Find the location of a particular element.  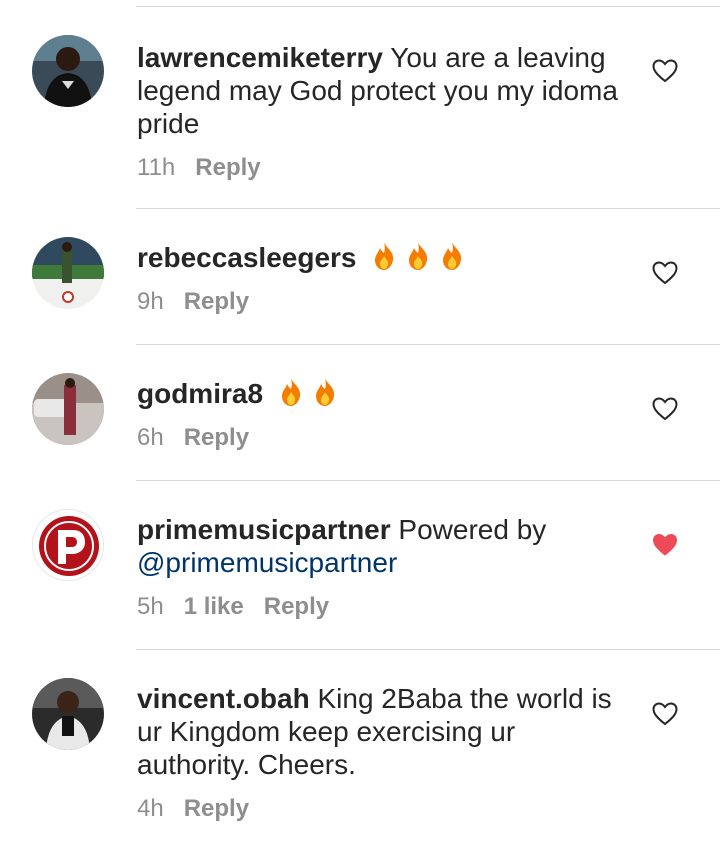

comment-username: rebeccasleegers is located at coordinates (247, 257).